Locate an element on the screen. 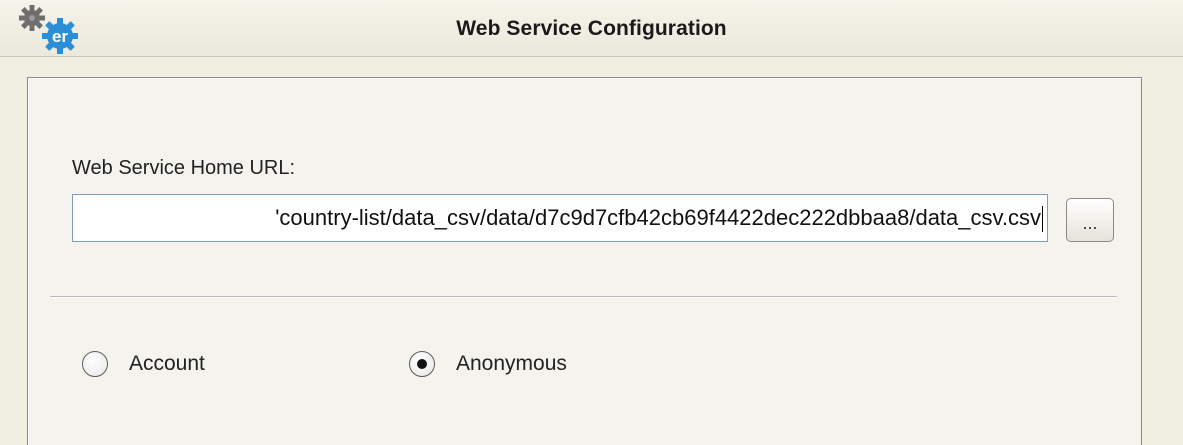  title-bar: er Web Service Configuration is located at coordinates (591, 28).